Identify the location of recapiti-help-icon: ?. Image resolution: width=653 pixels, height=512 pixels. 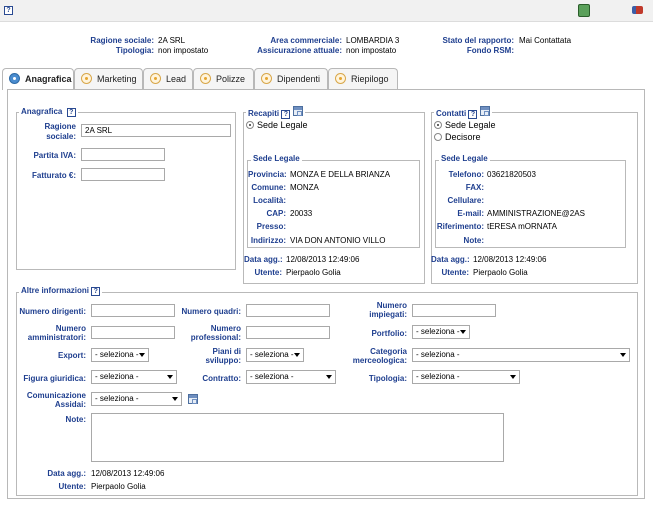
(286, 114).